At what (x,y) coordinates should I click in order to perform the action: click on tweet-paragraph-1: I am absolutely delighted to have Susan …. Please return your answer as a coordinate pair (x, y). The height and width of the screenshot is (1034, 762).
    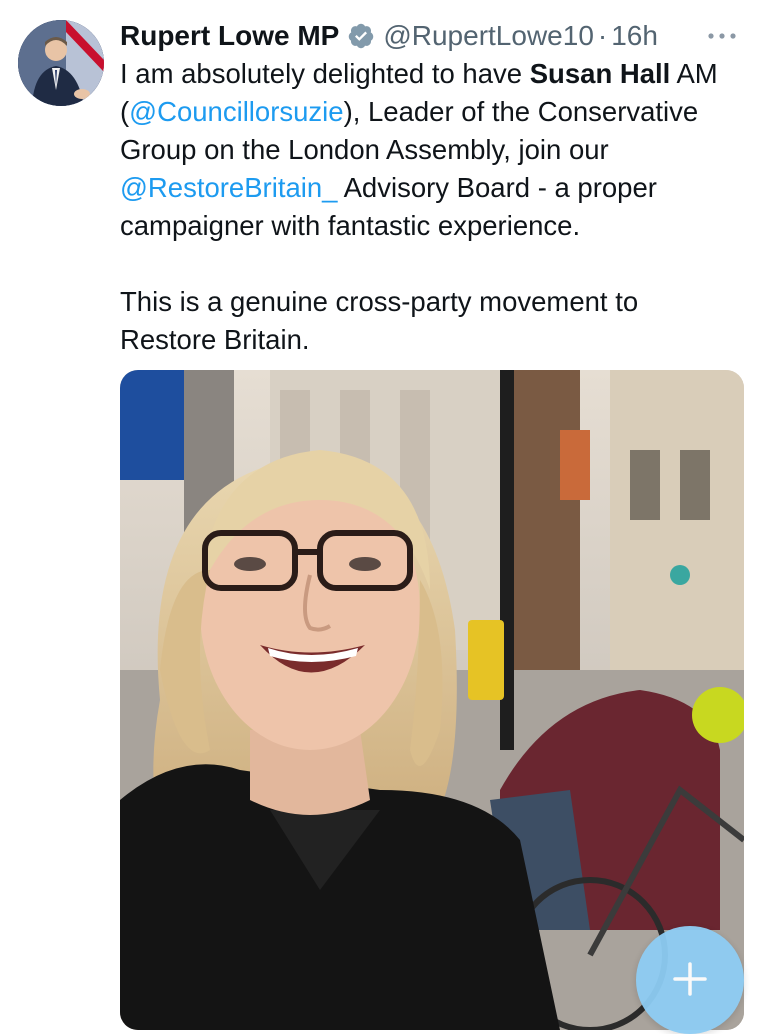
    Looking at the image, I should click on (430, 150).